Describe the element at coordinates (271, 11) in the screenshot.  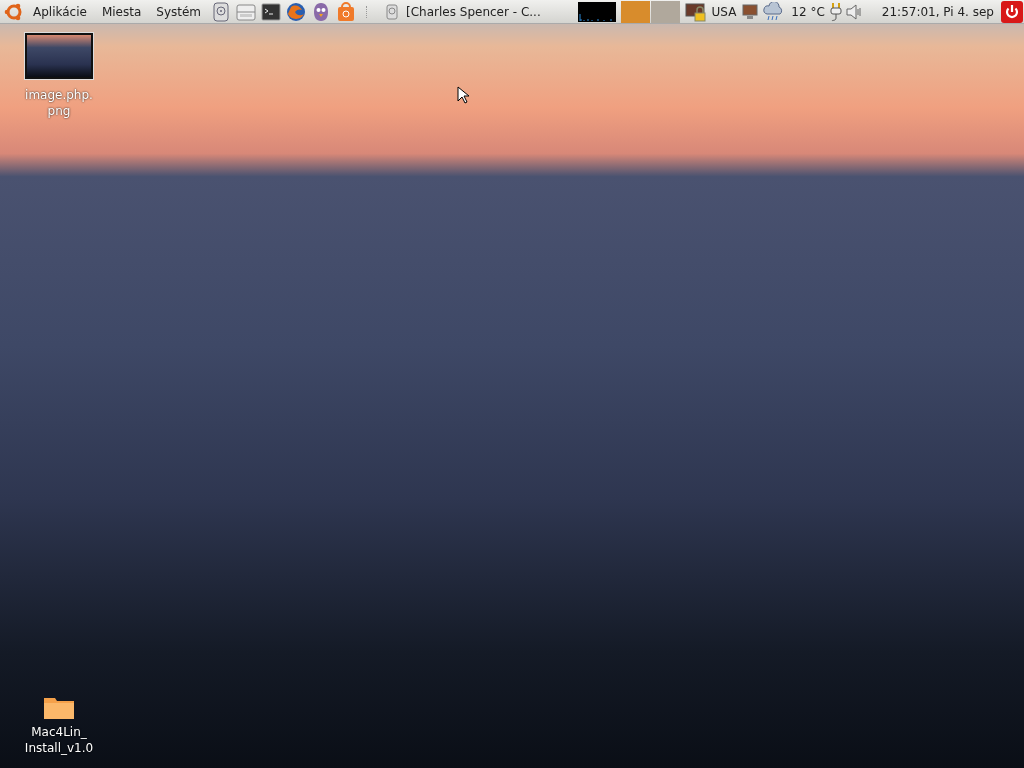
I see `terminal-icon` at that location.